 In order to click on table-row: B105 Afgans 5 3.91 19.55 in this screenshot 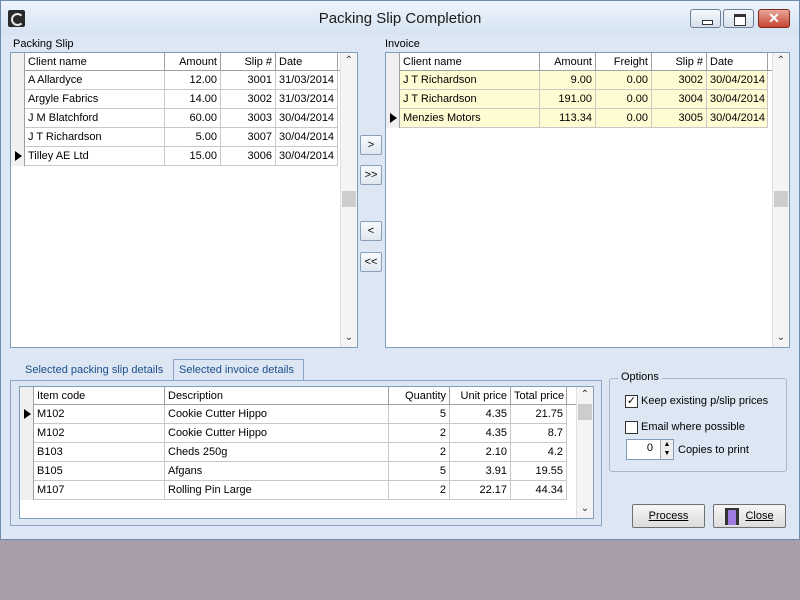, I will do `click(293, 471)`.